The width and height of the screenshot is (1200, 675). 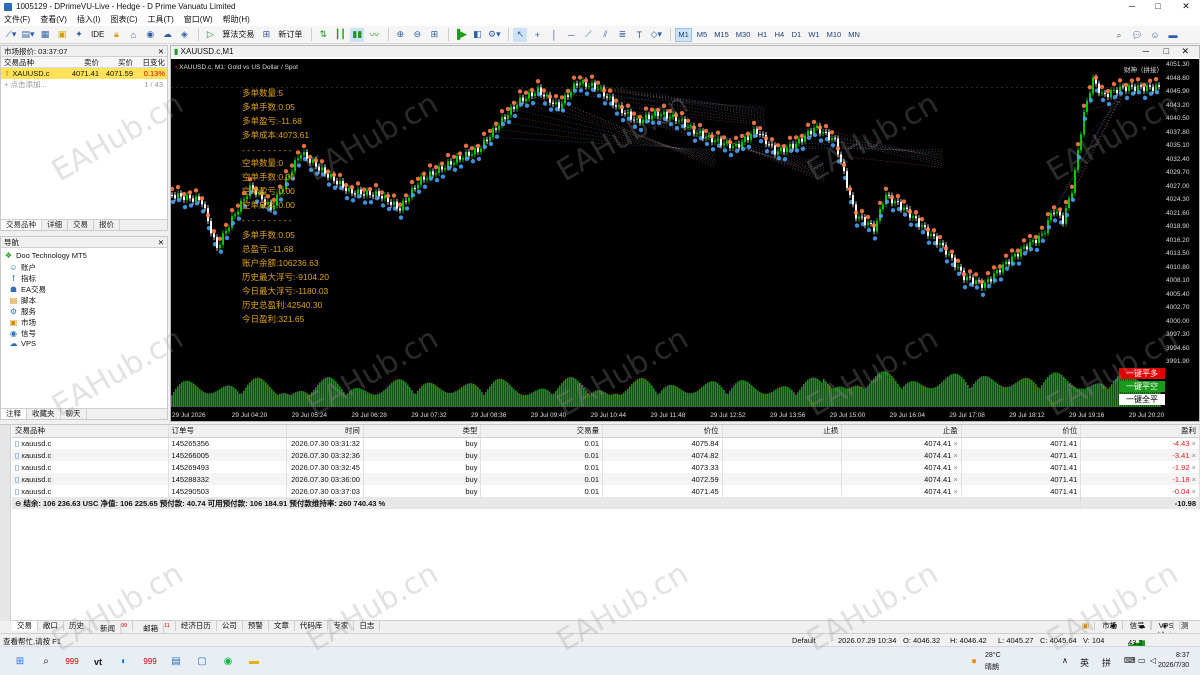 What do you see at coordinates (84, 84) in the screenshot?
I see `add-row: + 点击添加... 1 / 43` at bounding box center [84, 84].